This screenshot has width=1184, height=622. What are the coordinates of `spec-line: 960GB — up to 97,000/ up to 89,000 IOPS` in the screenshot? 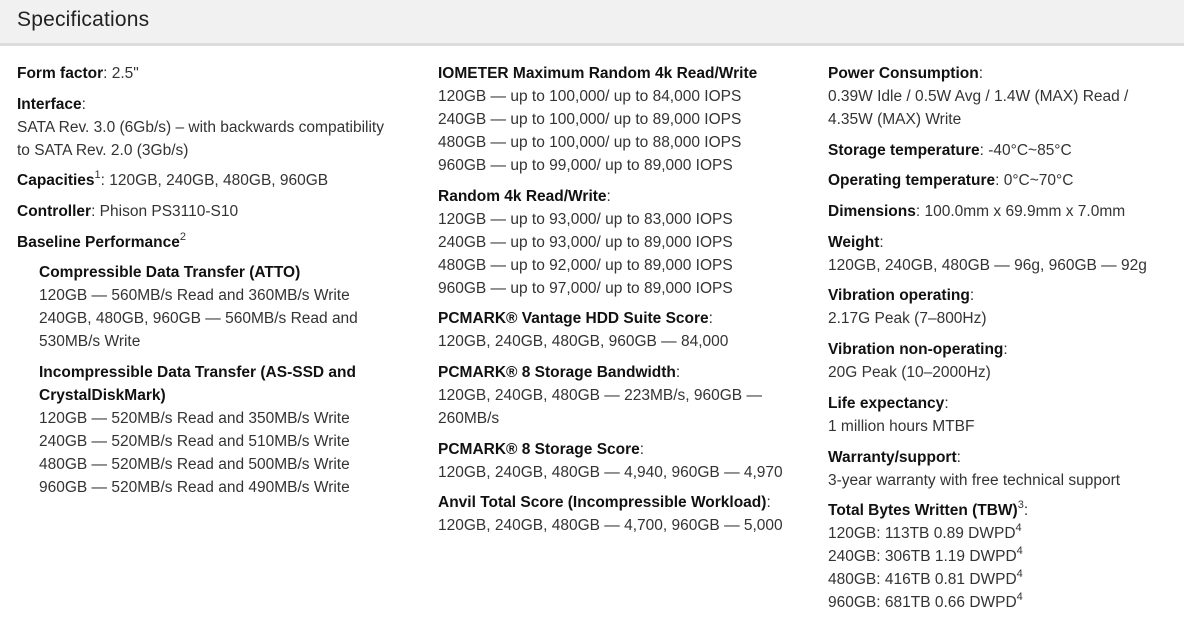 It's located at (585, 288).